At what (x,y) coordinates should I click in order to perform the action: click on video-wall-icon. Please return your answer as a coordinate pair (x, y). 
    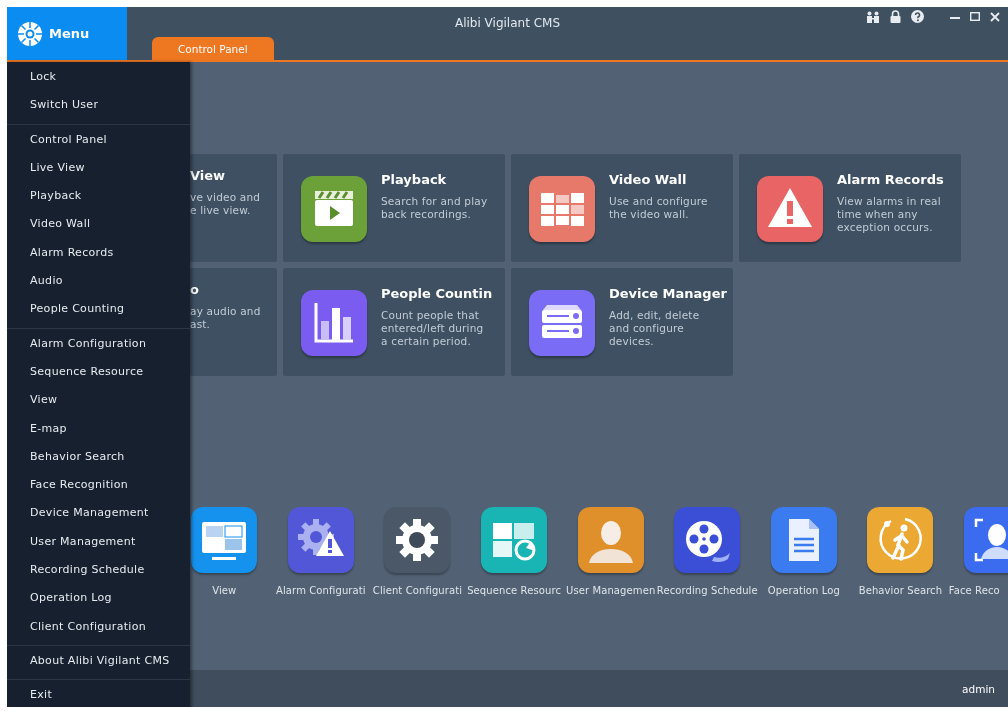
    Looking at the image, I should click on (562, 209).